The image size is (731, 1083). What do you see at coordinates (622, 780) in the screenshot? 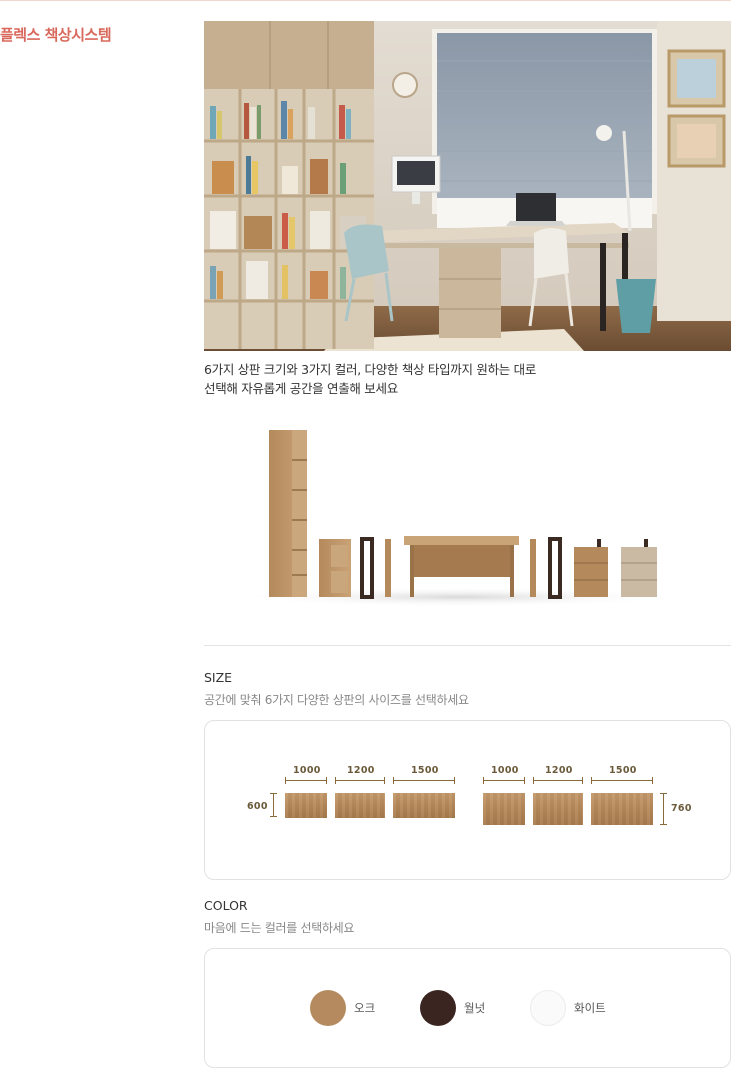
I see `width-indicator-1500-b` at bounding box center [622, 780].